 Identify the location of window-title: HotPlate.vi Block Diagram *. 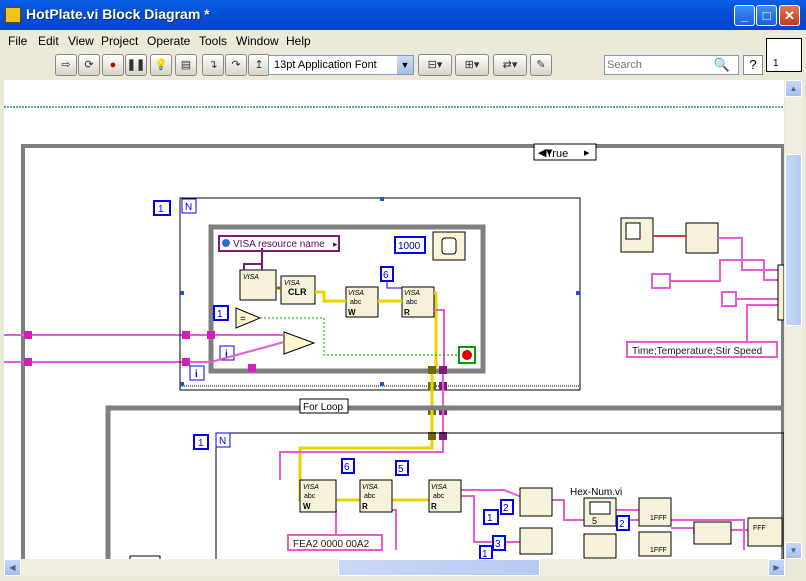
(118, 14).